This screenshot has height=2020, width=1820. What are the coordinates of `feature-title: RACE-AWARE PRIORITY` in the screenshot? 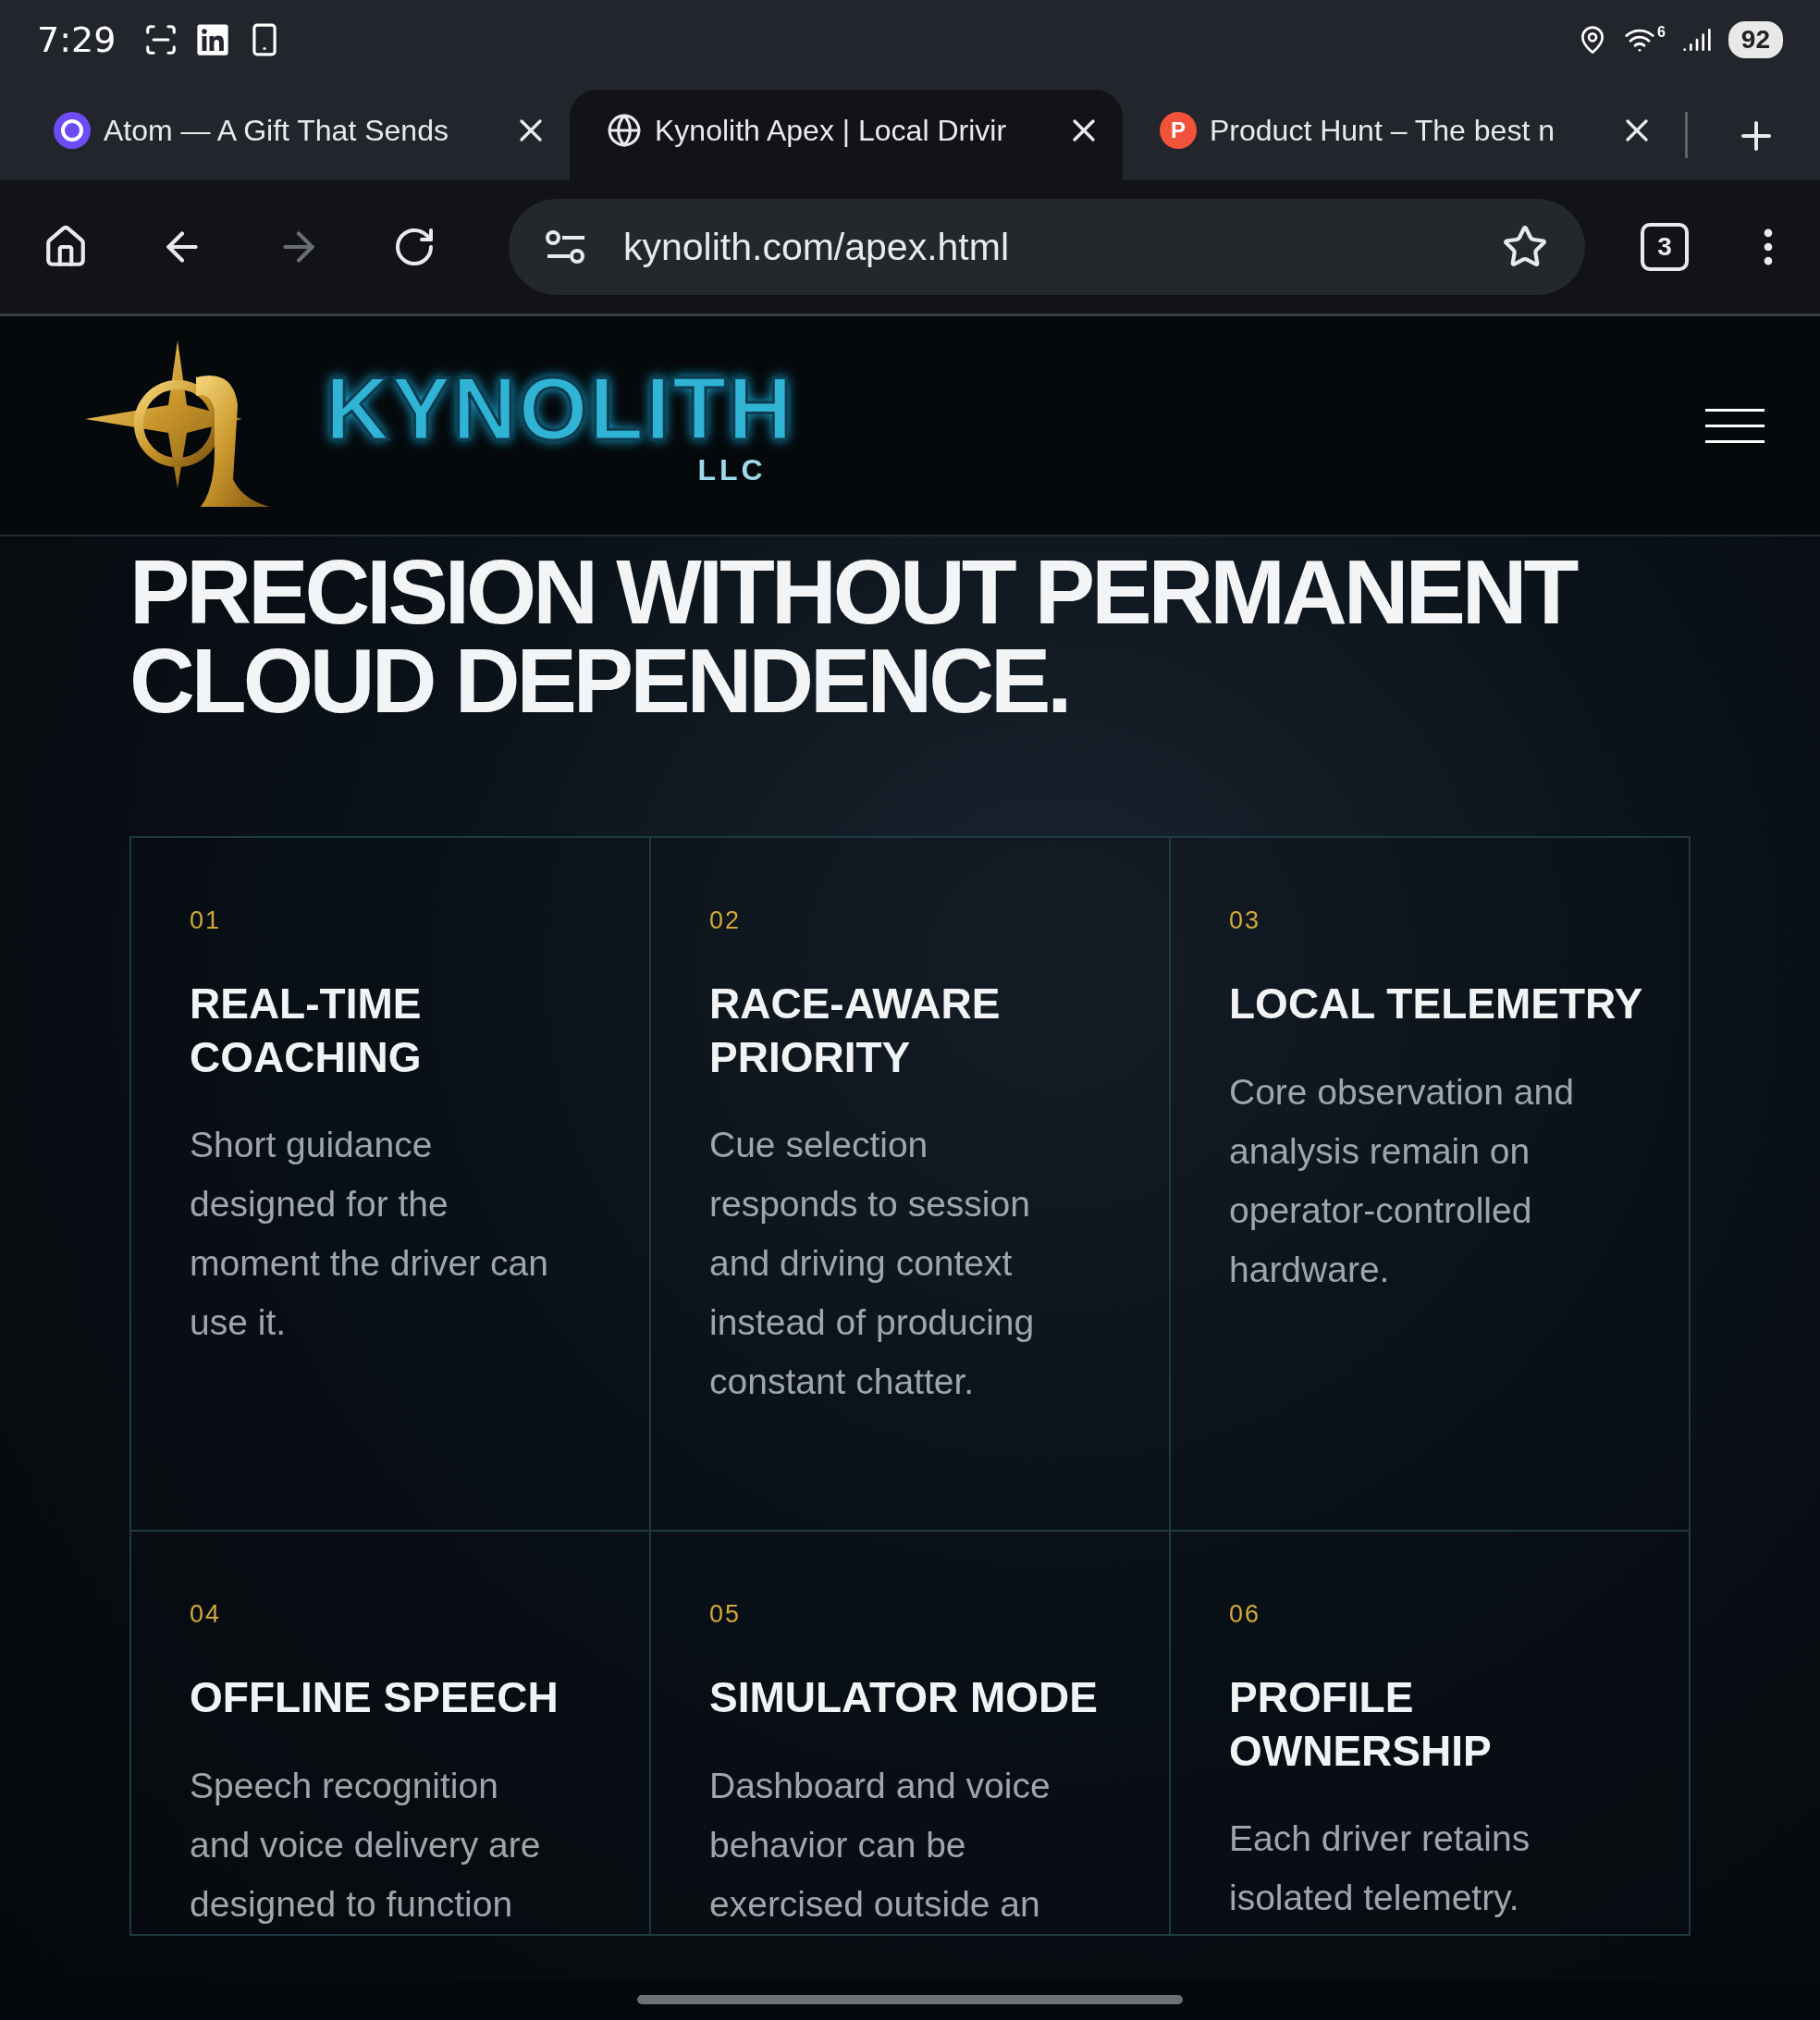 It's located at (855, 1031).